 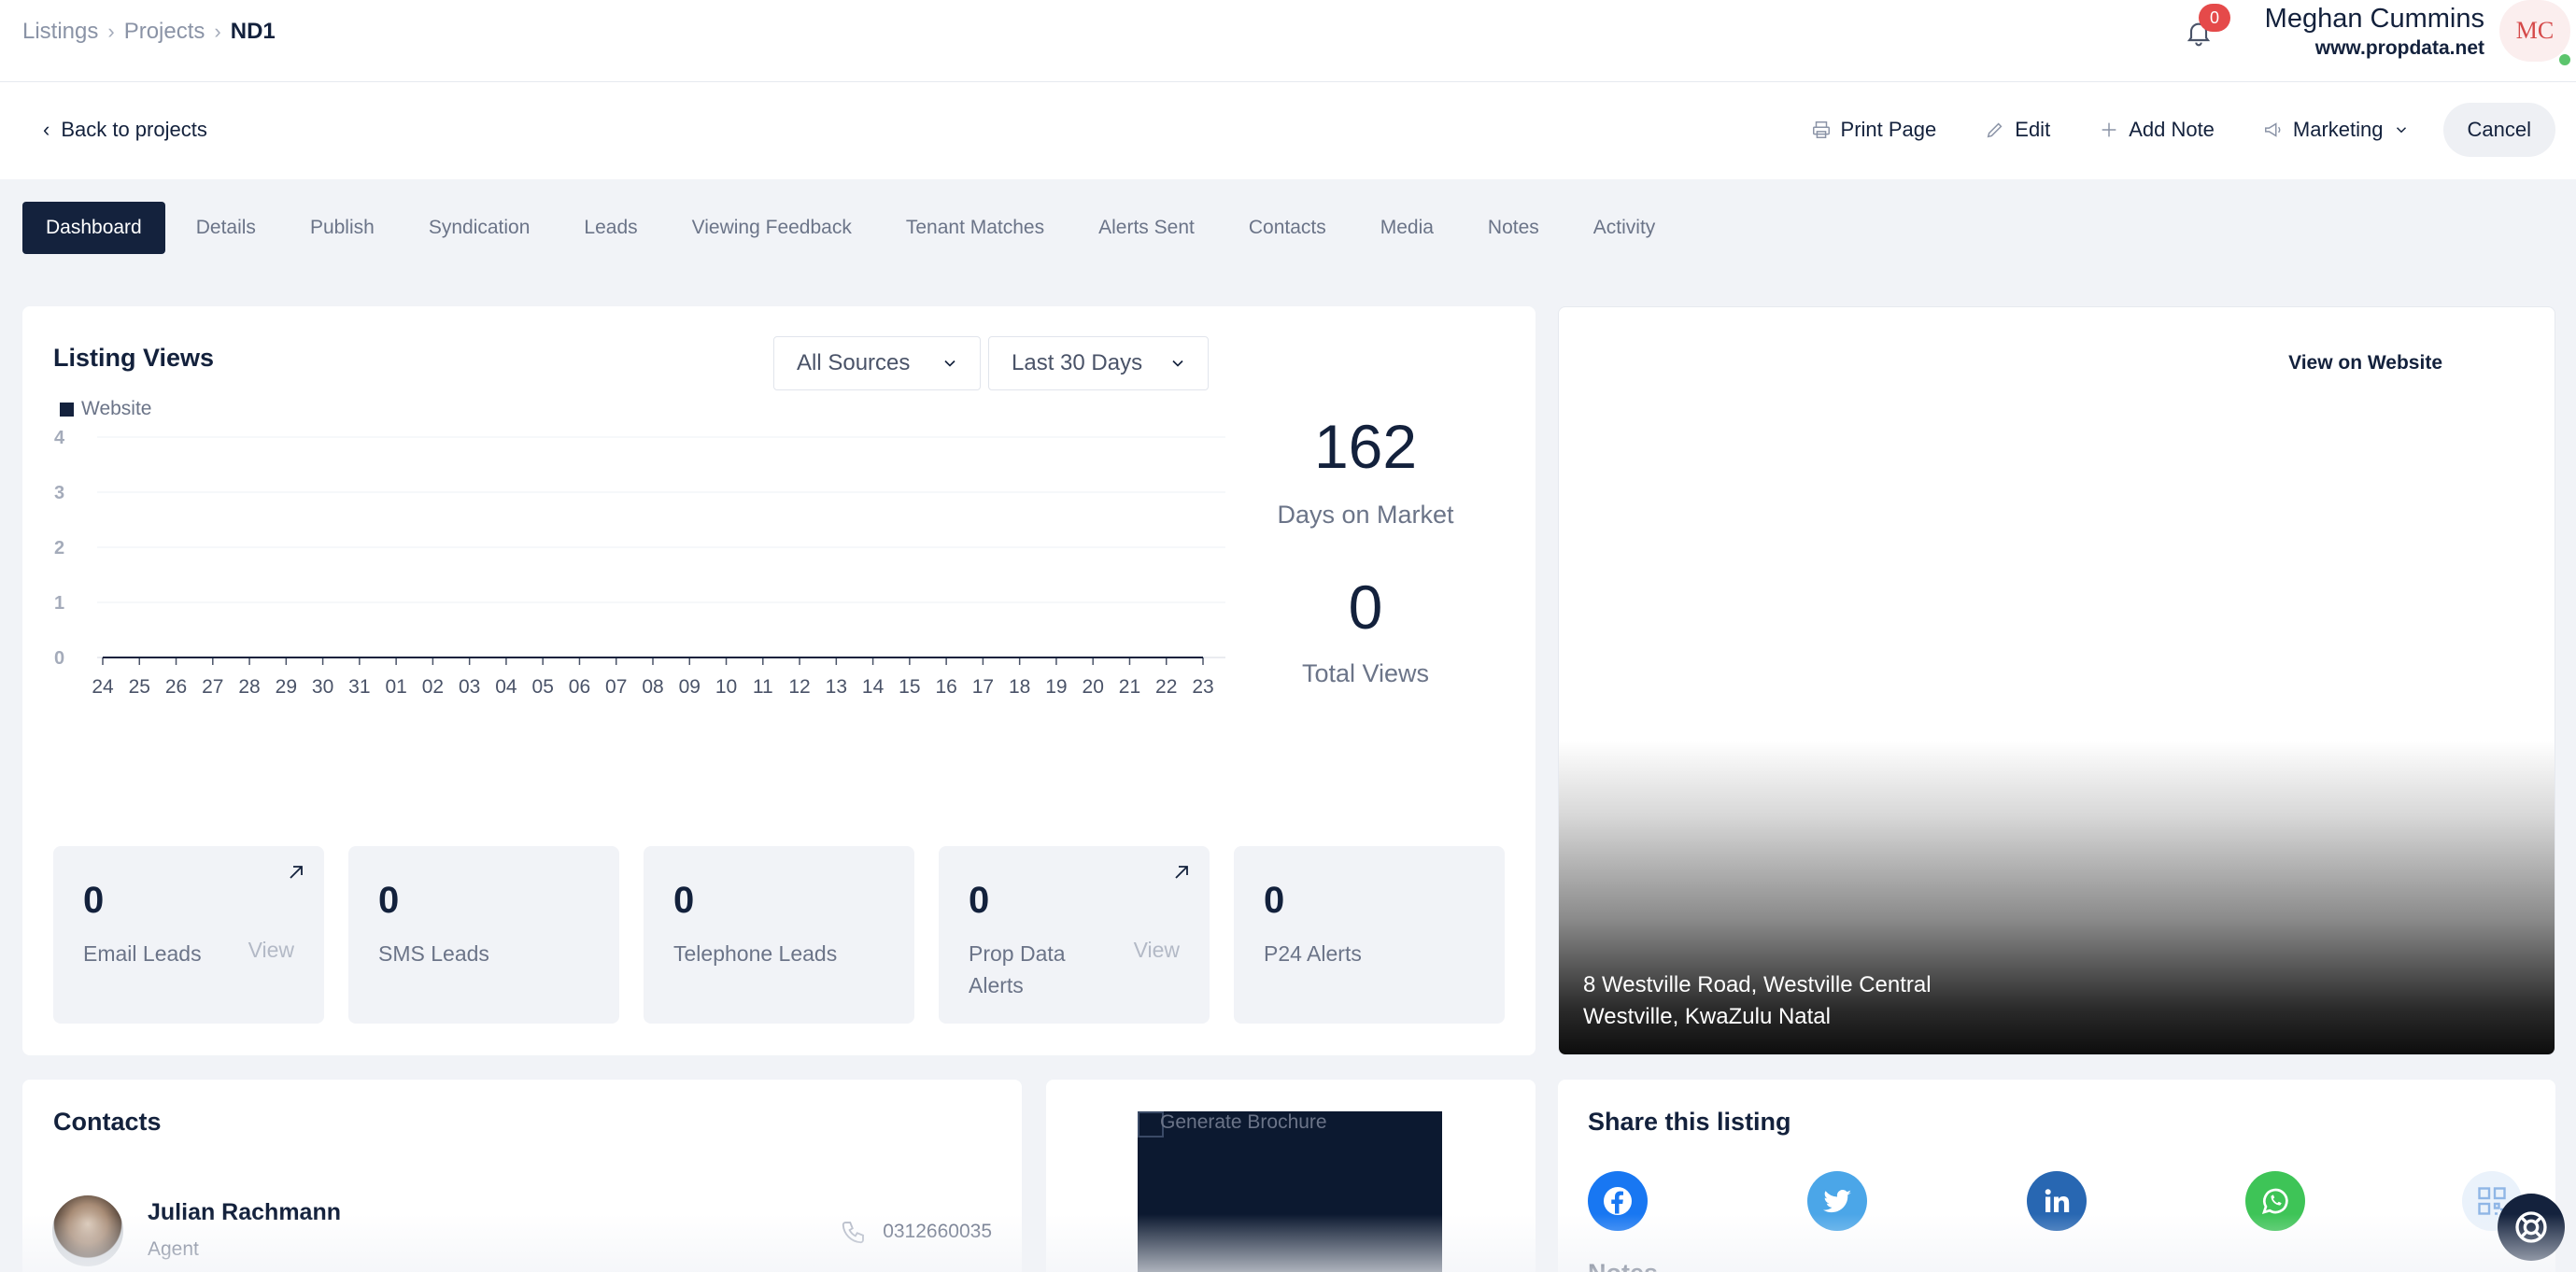 I want to click on chart-x-tick-label: 29, so click(x=286, y=687).